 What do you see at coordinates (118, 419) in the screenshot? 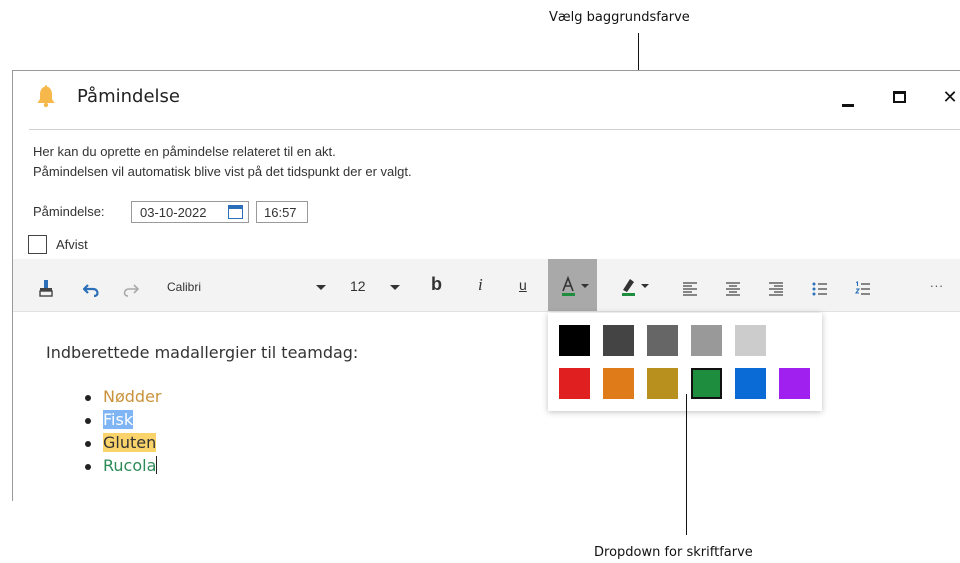
I see `list-item-text: Fisk` at bounding box center [118, 419].